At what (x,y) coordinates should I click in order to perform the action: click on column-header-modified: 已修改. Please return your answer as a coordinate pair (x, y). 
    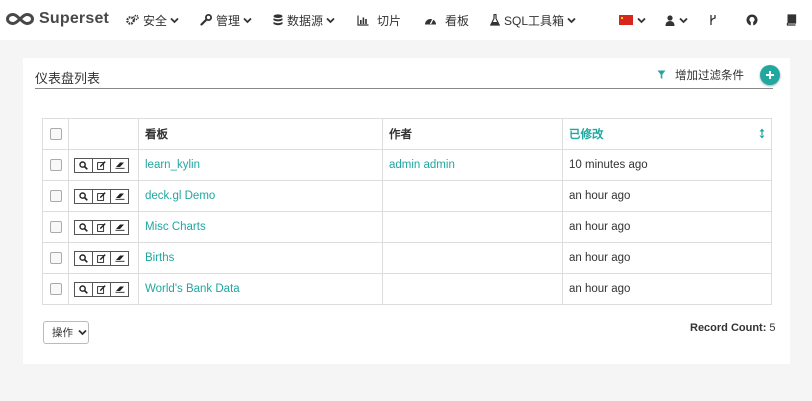
    Looking at the image, I should click on (667, 134).